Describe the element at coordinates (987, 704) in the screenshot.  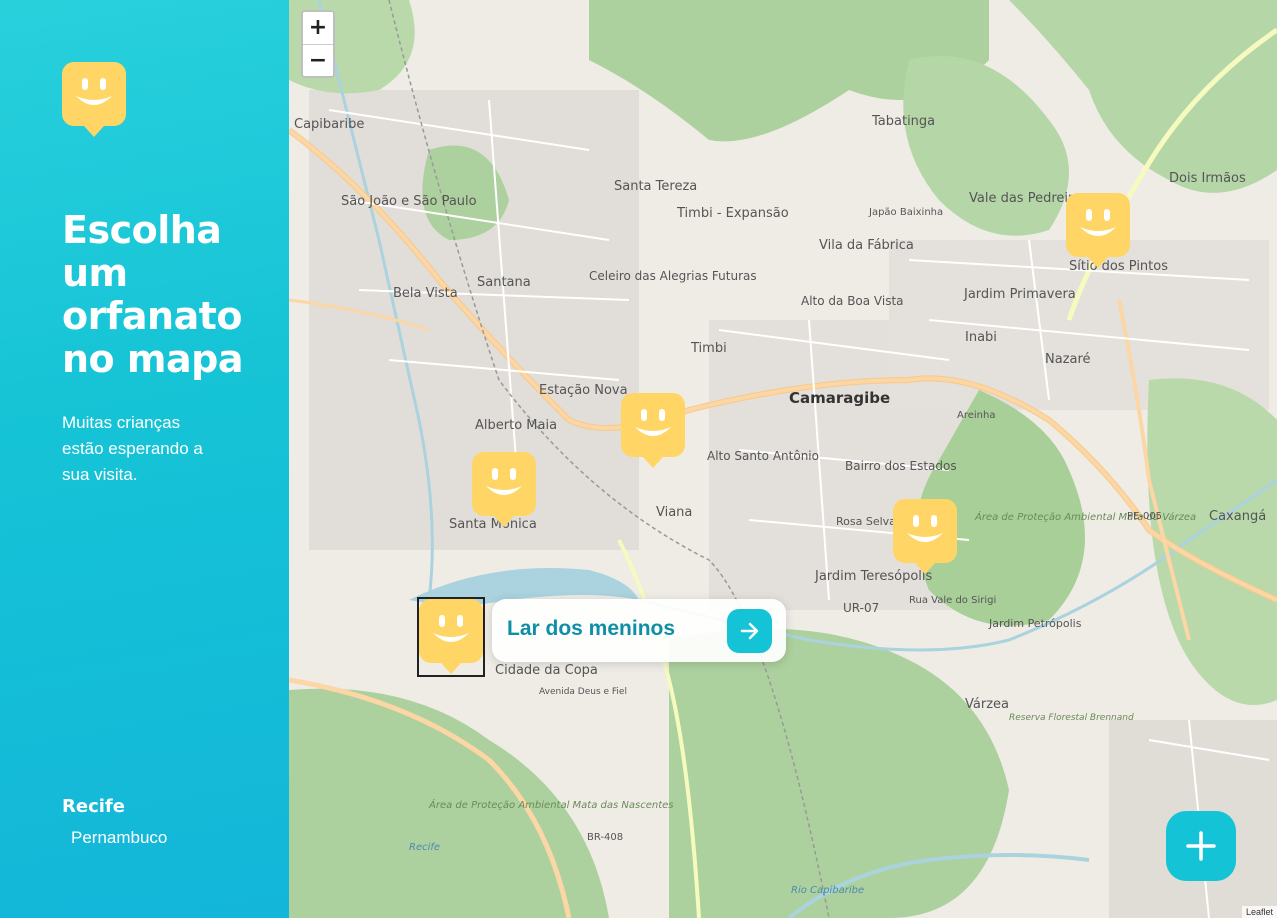
I see `map-label: Várzea` at that location.